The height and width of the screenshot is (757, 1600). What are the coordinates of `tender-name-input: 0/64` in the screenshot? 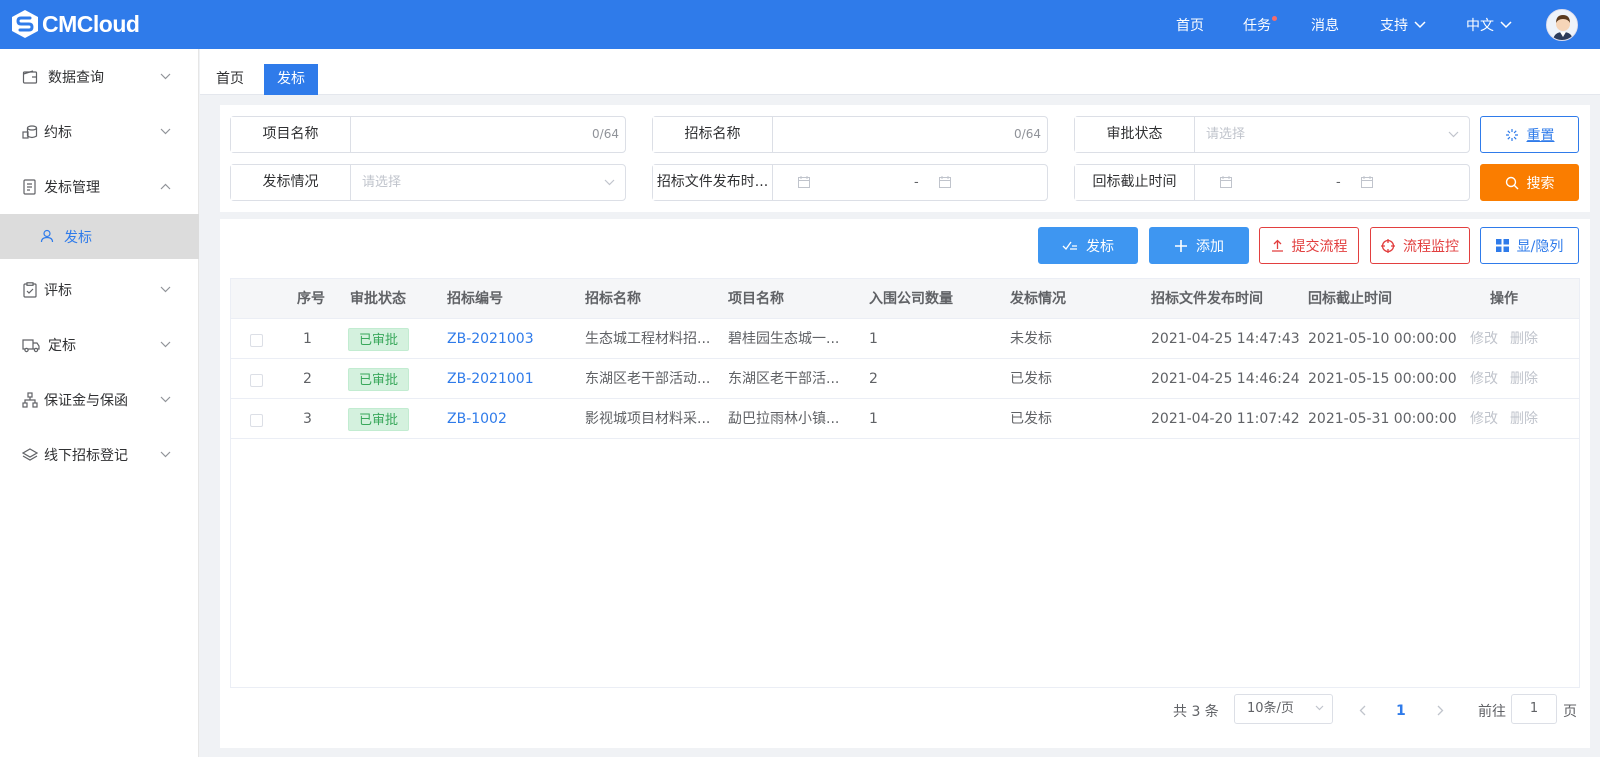 It's located at (910, 134).